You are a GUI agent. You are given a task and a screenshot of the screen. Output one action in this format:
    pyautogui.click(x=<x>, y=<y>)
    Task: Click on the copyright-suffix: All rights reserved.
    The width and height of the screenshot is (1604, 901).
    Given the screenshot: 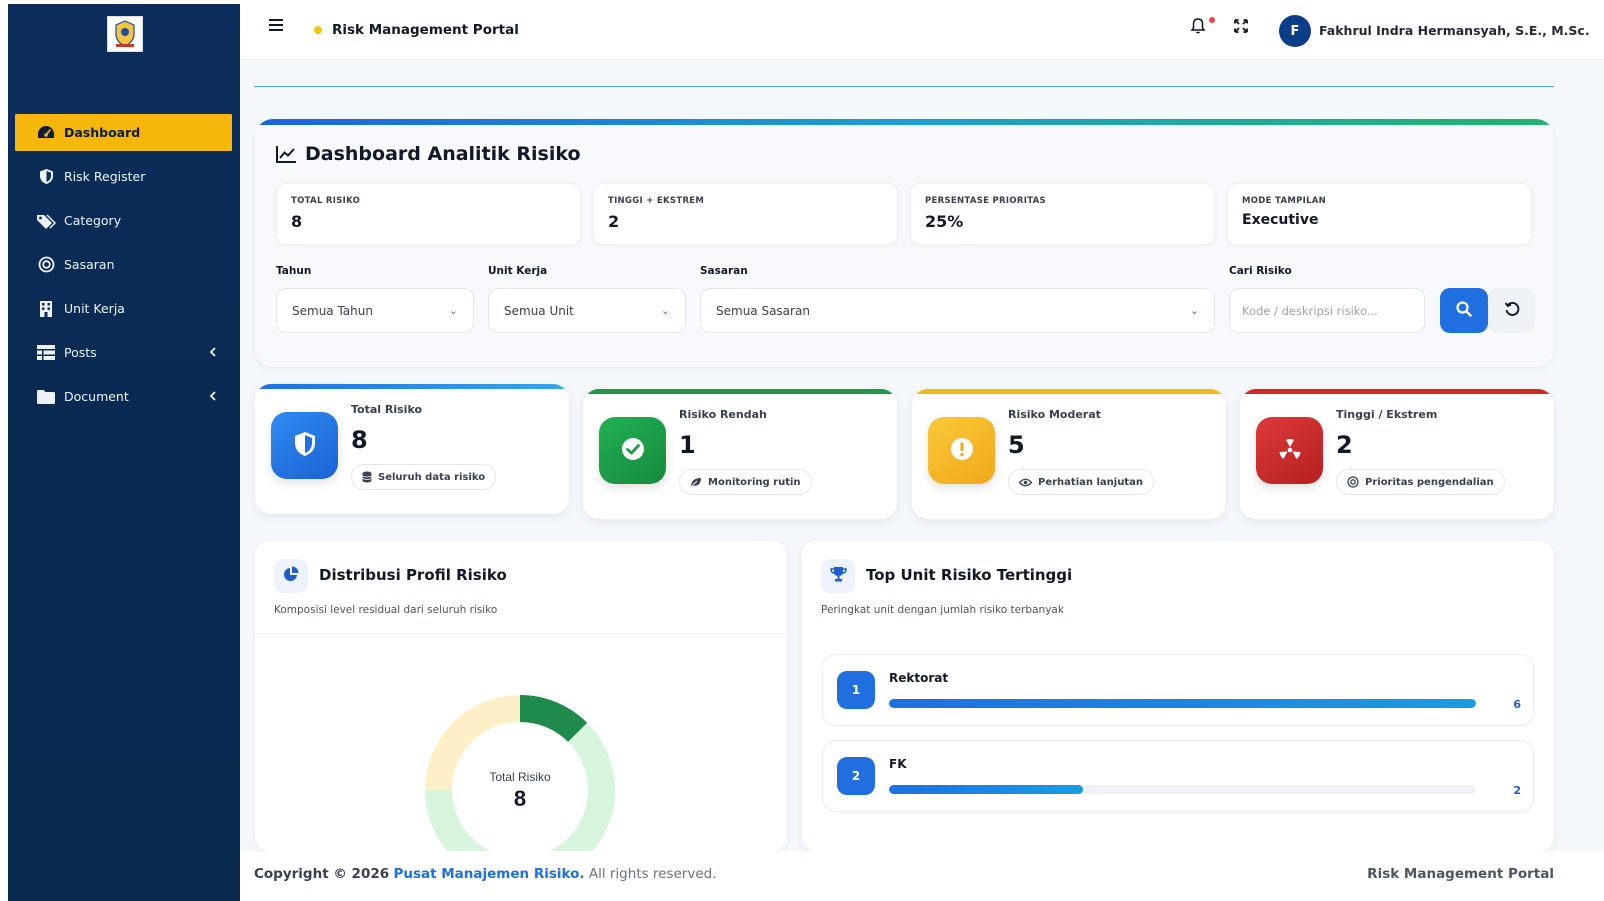 What is the action you would take?
    pyautogui.click(x=652, y=874)
    